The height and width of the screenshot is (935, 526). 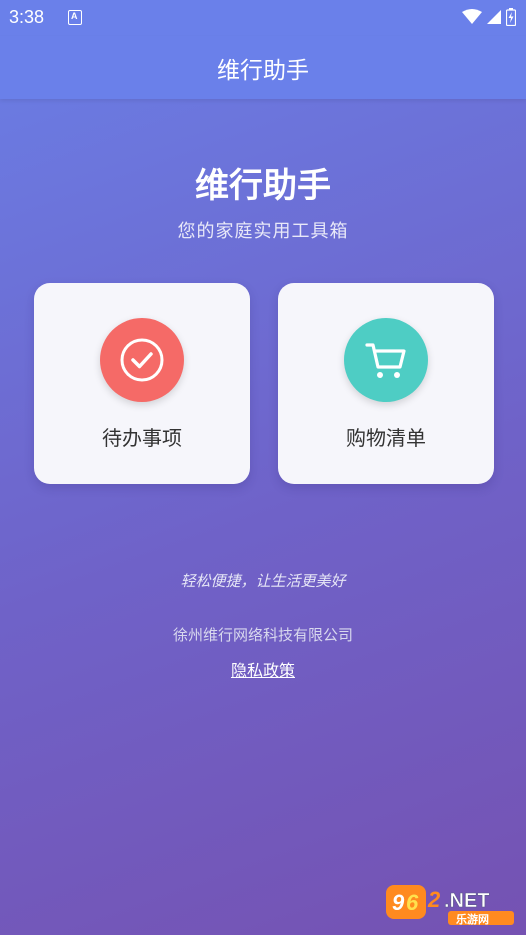 I want to click on shopping-card: 购物清单, so click(x=386, y=383).